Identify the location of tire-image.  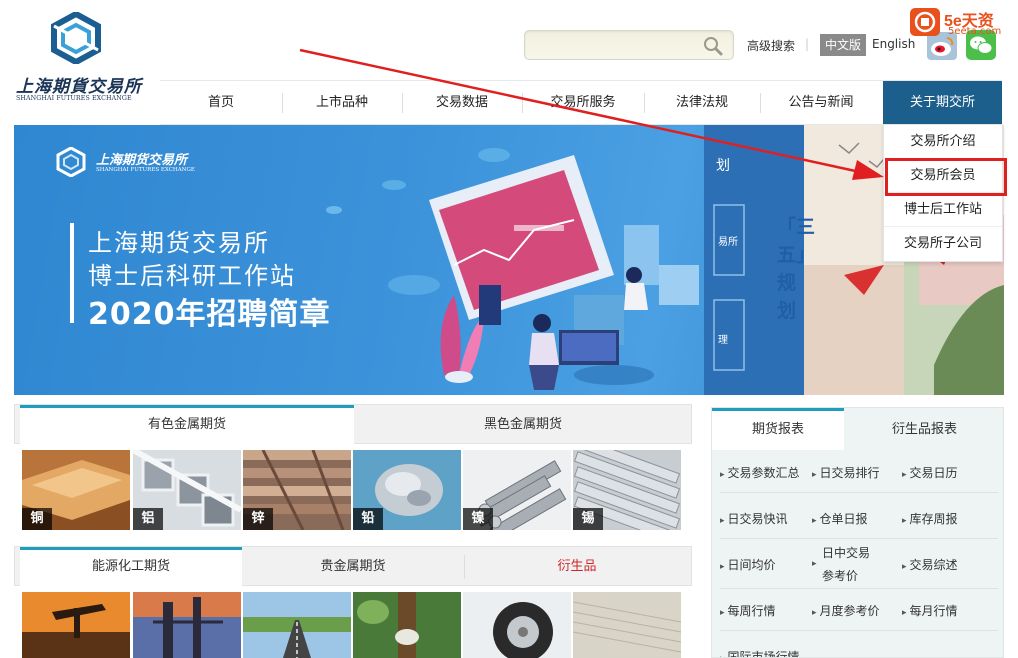
(517, 625).